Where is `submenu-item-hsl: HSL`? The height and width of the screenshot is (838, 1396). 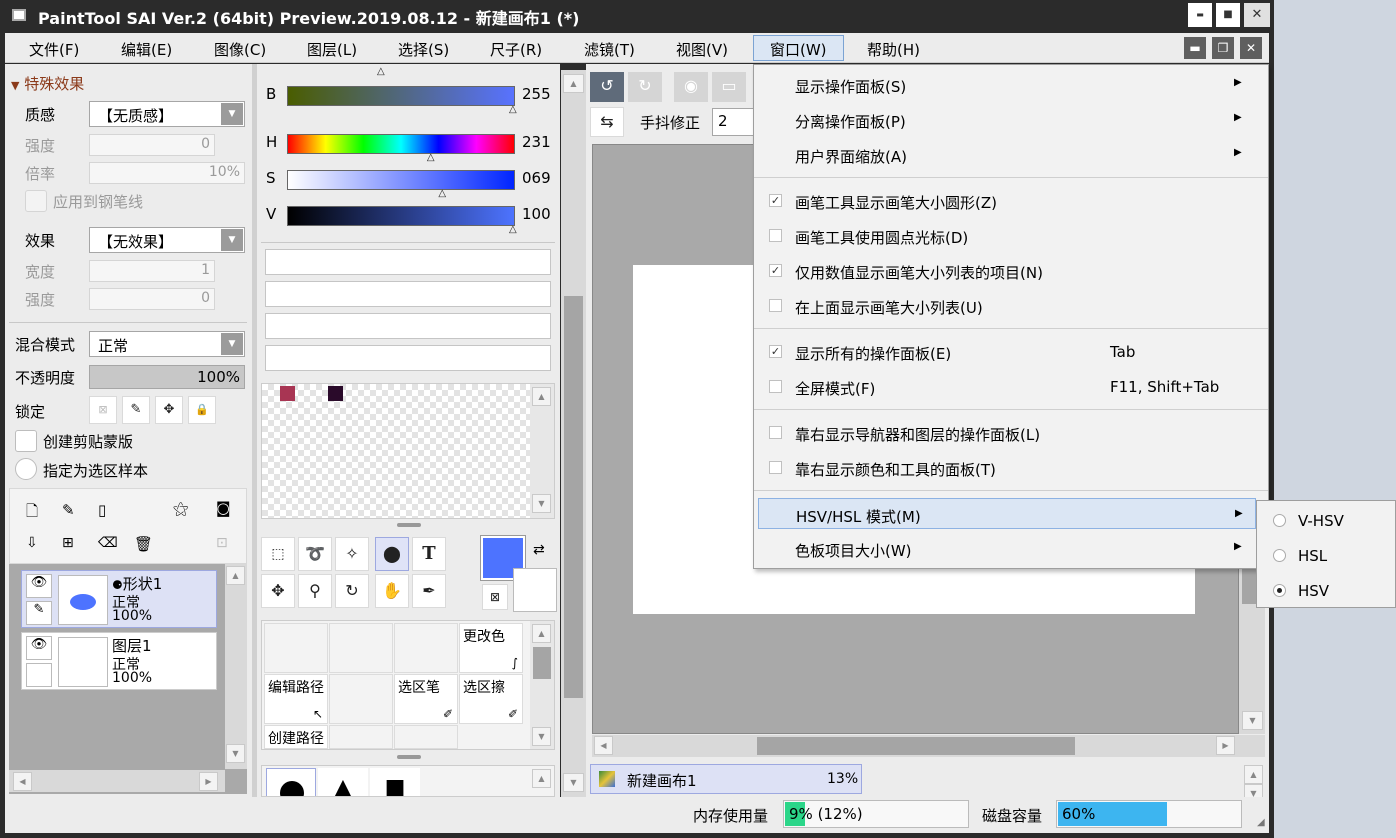 submenu-item-hsl: HSL is located at coordinates (1326, 555).